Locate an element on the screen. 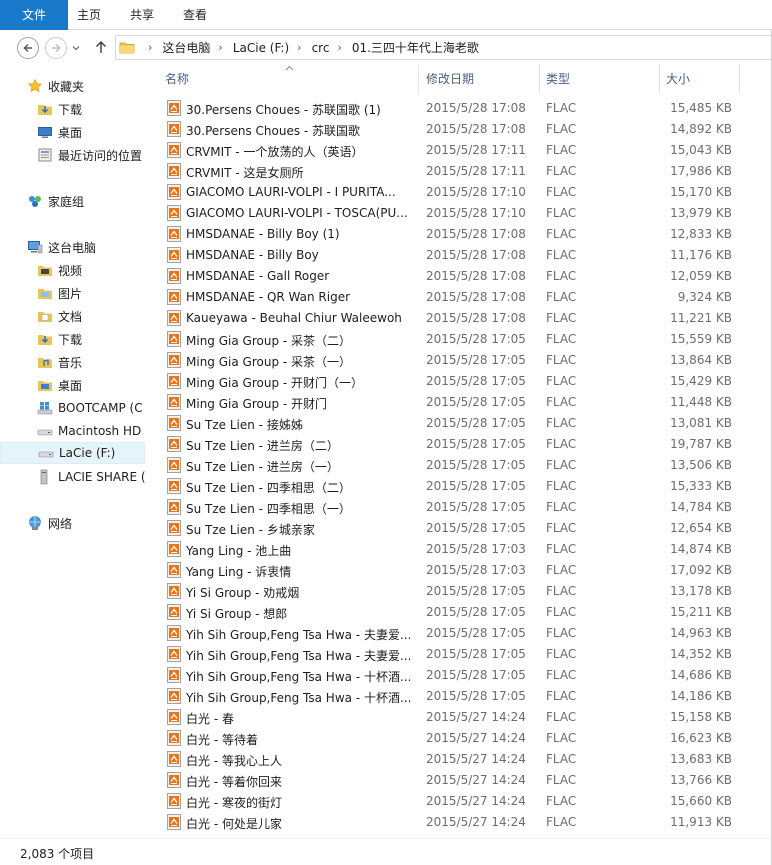 The width and height of the screenshot is (772, 865). file-size: 15,559 KB is located at coordinates (701, 339).